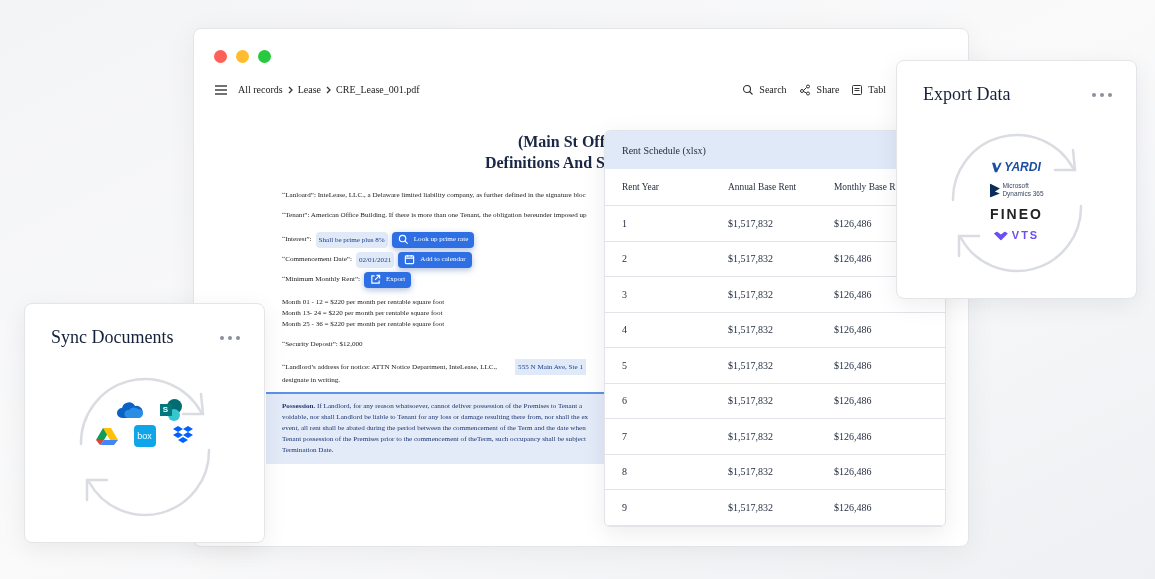  What do you see at coordinates (260, 89) in the screenshot?
I see `breadcrumb-link: All records` at bounding box center [260, 89].